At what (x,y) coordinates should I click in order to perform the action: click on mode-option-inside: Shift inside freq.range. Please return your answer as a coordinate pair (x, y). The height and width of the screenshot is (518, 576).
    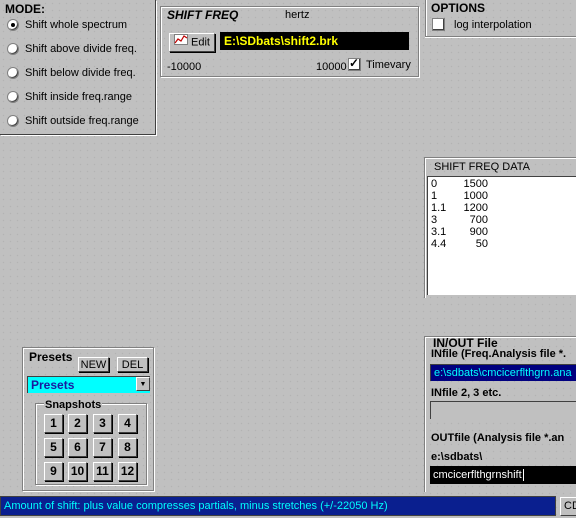
    Looking at the image, I should click on (69, 97).